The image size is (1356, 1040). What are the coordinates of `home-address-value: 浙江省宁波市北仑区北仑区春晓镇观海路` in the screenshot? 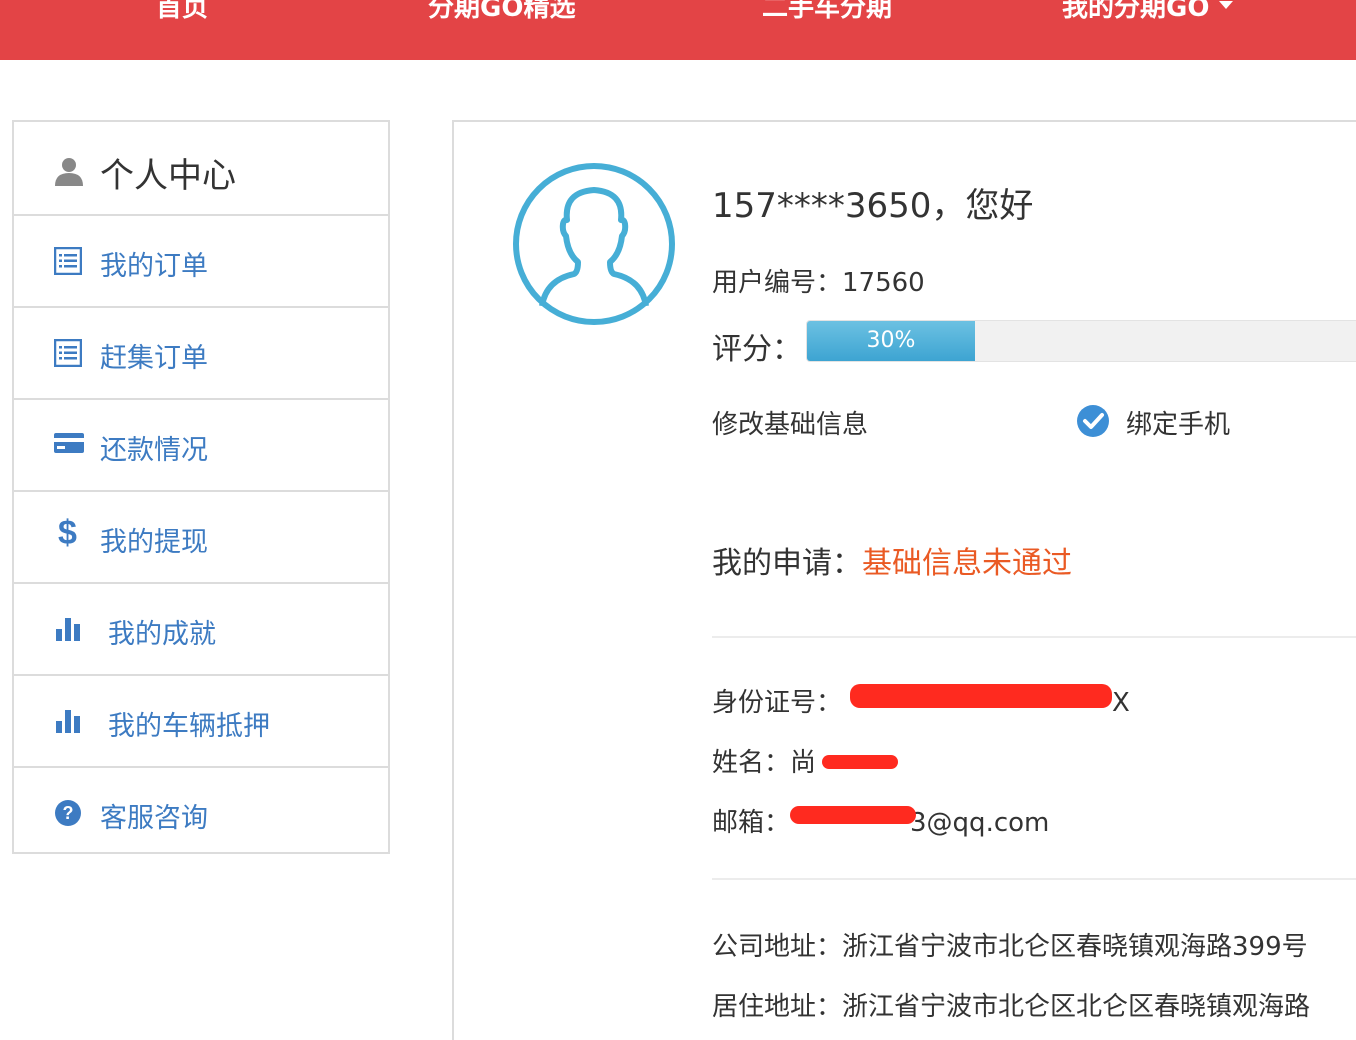 It's located at (1076, 1007).